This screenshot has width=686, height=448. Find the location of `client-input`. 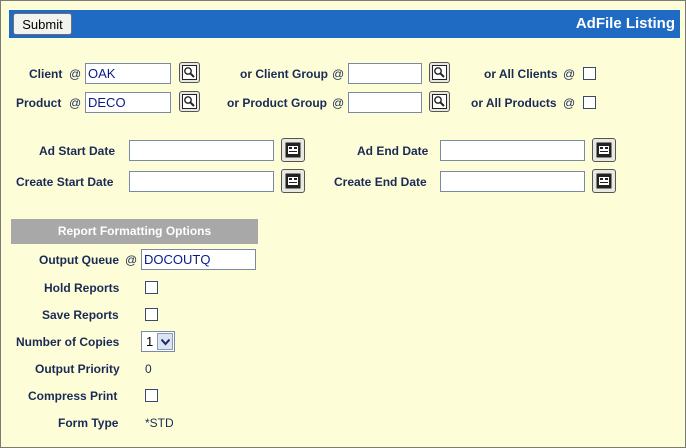

client-input is located at coordinates (128, 73).